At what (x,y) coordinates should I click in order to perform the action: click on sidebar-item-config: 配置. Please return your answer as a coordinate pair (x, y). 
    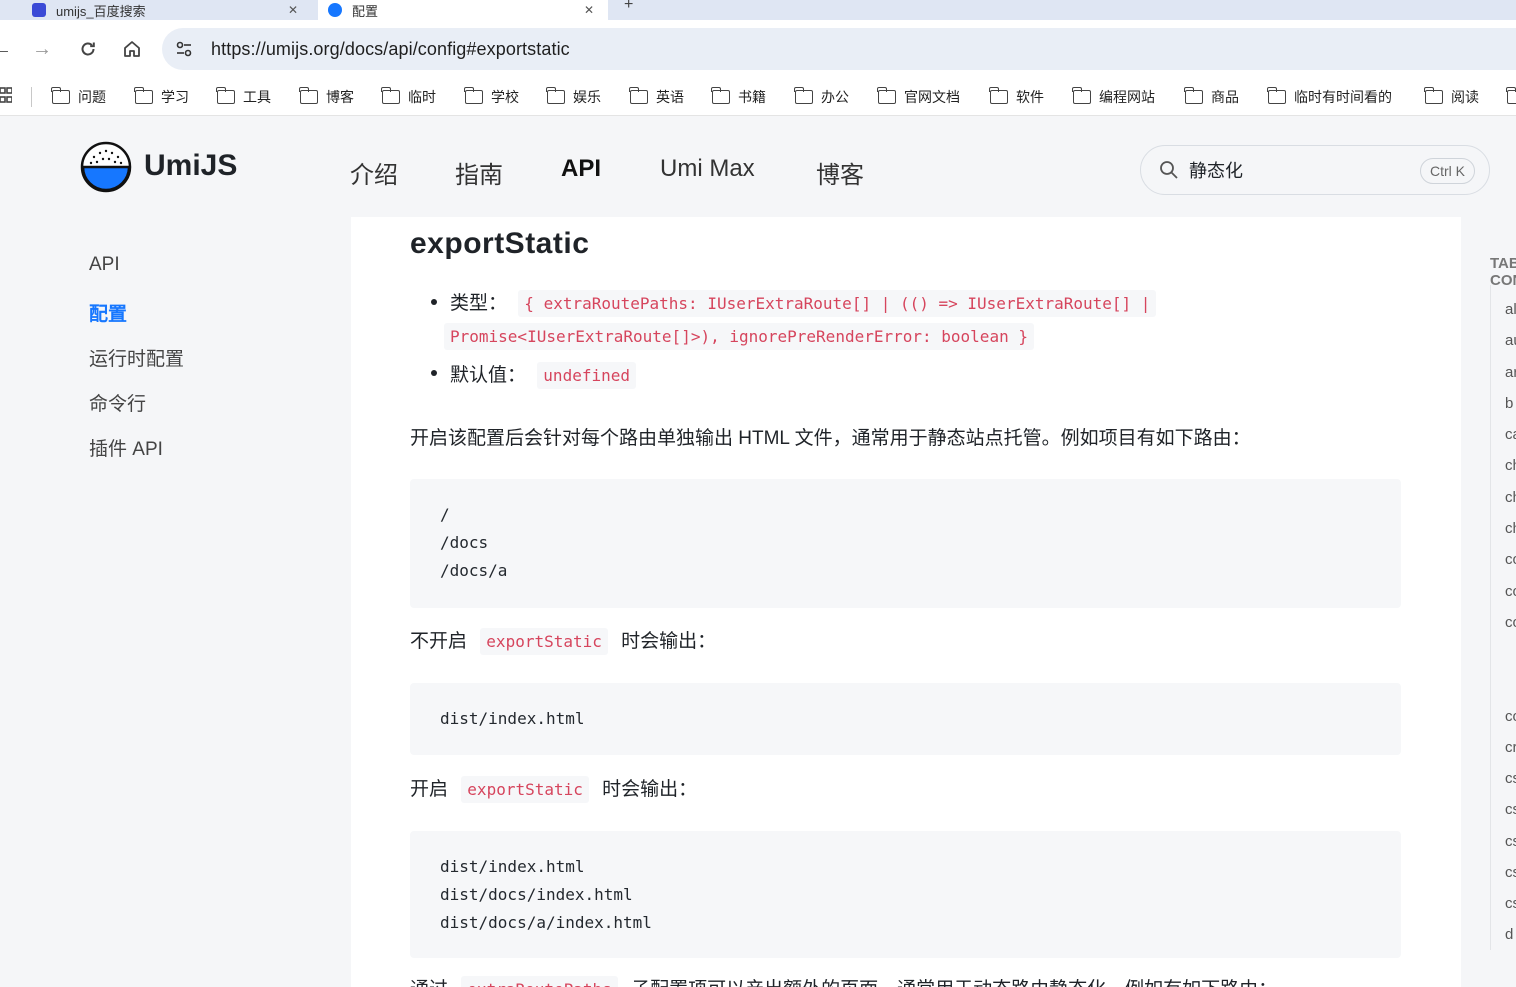
    Looking at the image, I should click on (108, 312).